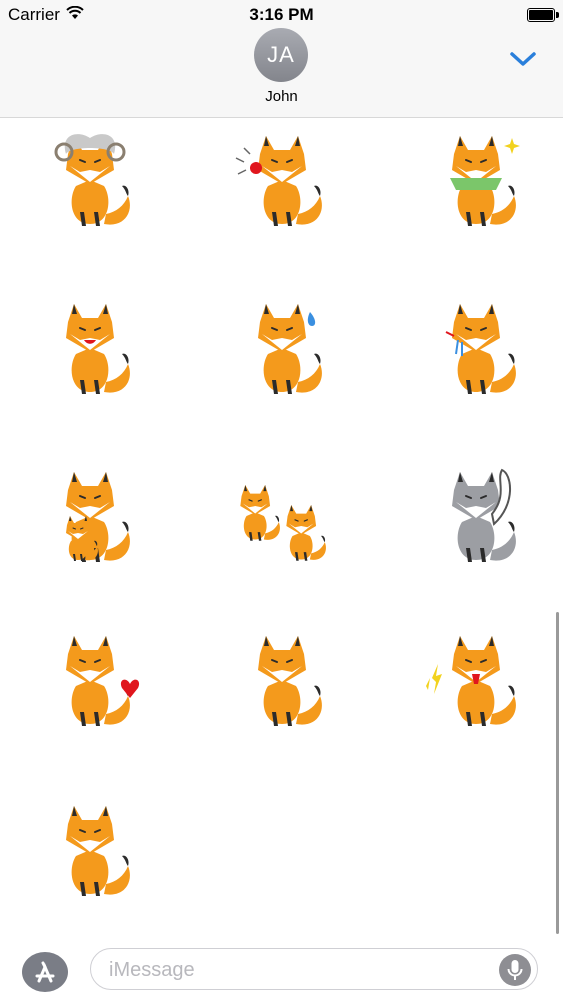 The height and width of the screenshot is (1000, 563). What do you see at coordinates (543, 15) in the screenshot?
I see `battery-icon` at bounding box center [543, 15].